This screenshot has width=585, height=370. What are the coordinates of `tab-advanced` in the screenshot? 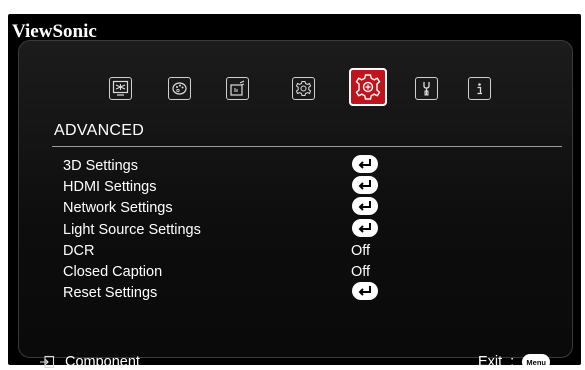 It's located at (368, 87).